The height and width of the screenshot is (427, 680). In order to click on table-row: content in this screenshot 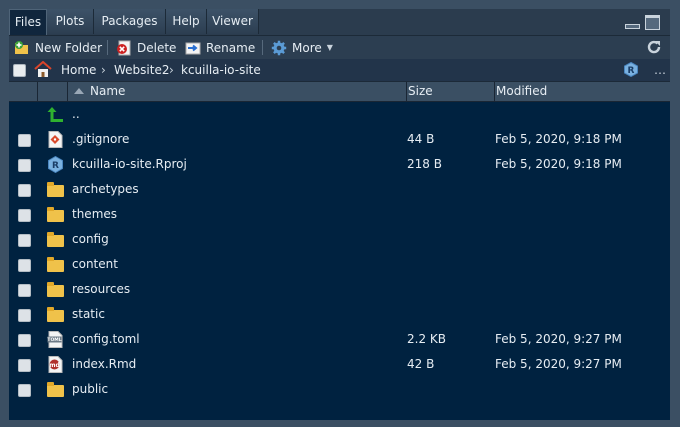, I will do `click(339, 264)`.